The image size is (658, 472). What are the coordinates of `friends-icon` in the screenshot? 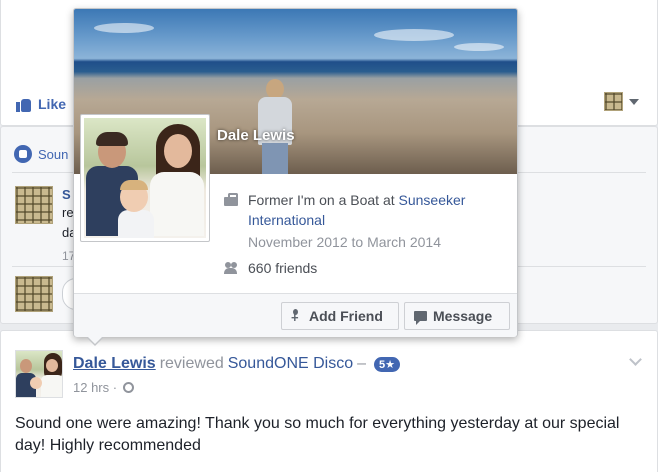 It's located at (231, 268).